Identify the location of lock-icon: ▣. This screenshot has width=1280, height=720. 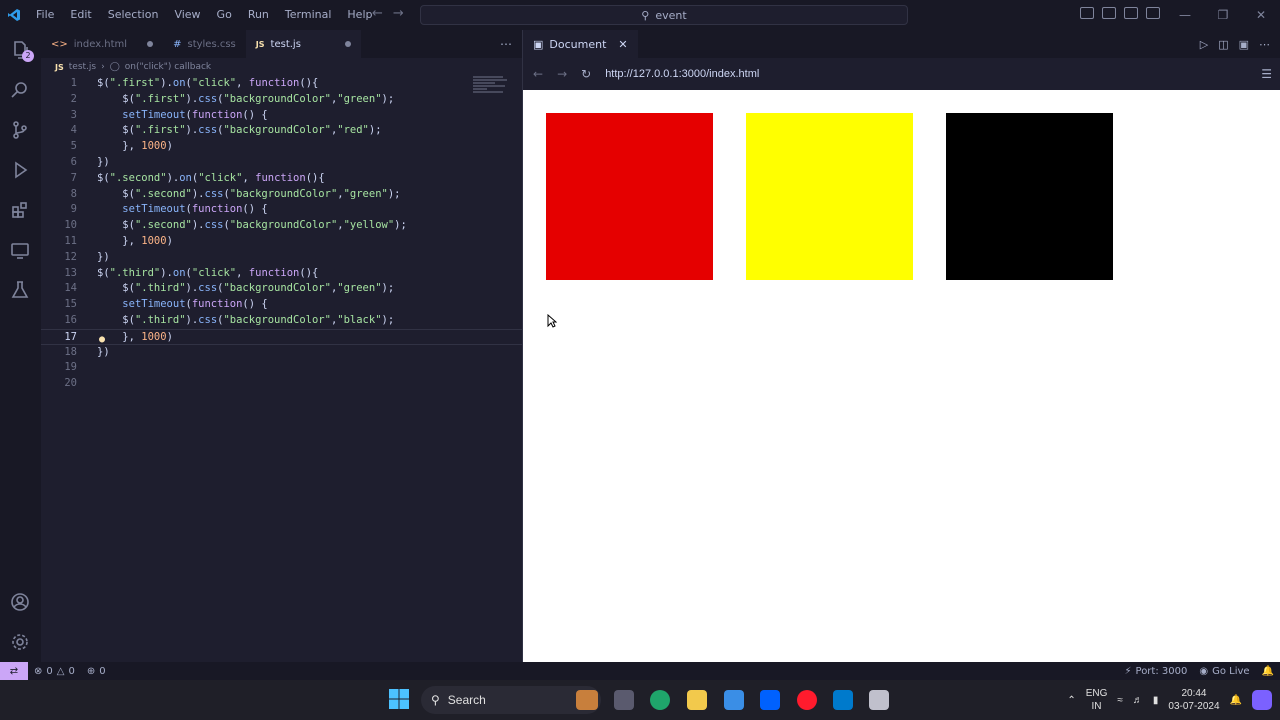
(1244, 44).